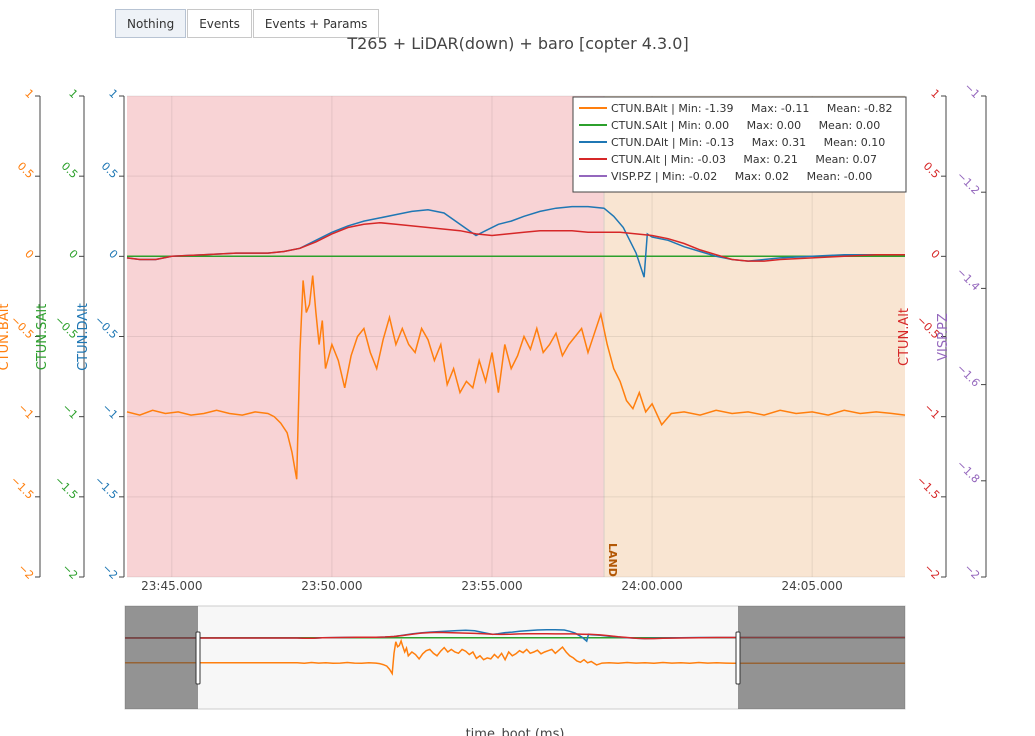  Describe the element at coordinates (821, 657) in the screenshot. I see `range-mask-right` at that location.